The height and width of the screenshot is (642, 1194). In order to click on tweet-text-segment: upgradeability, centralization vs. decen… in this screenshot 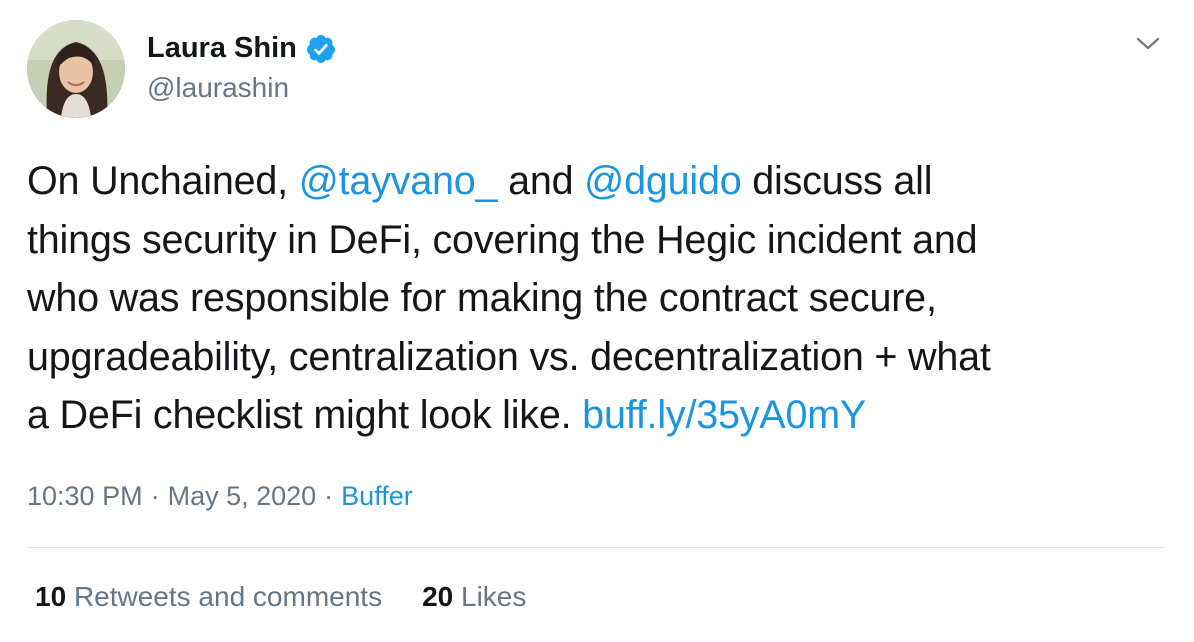, I will do `click(509, 356)`.